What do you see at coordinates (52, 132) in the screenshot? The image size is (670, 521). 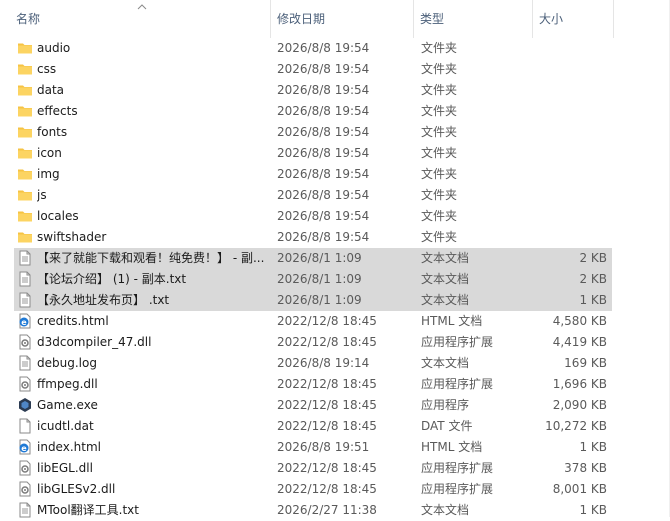 I see `file-name: fonts` at bounding box center [52, 132].